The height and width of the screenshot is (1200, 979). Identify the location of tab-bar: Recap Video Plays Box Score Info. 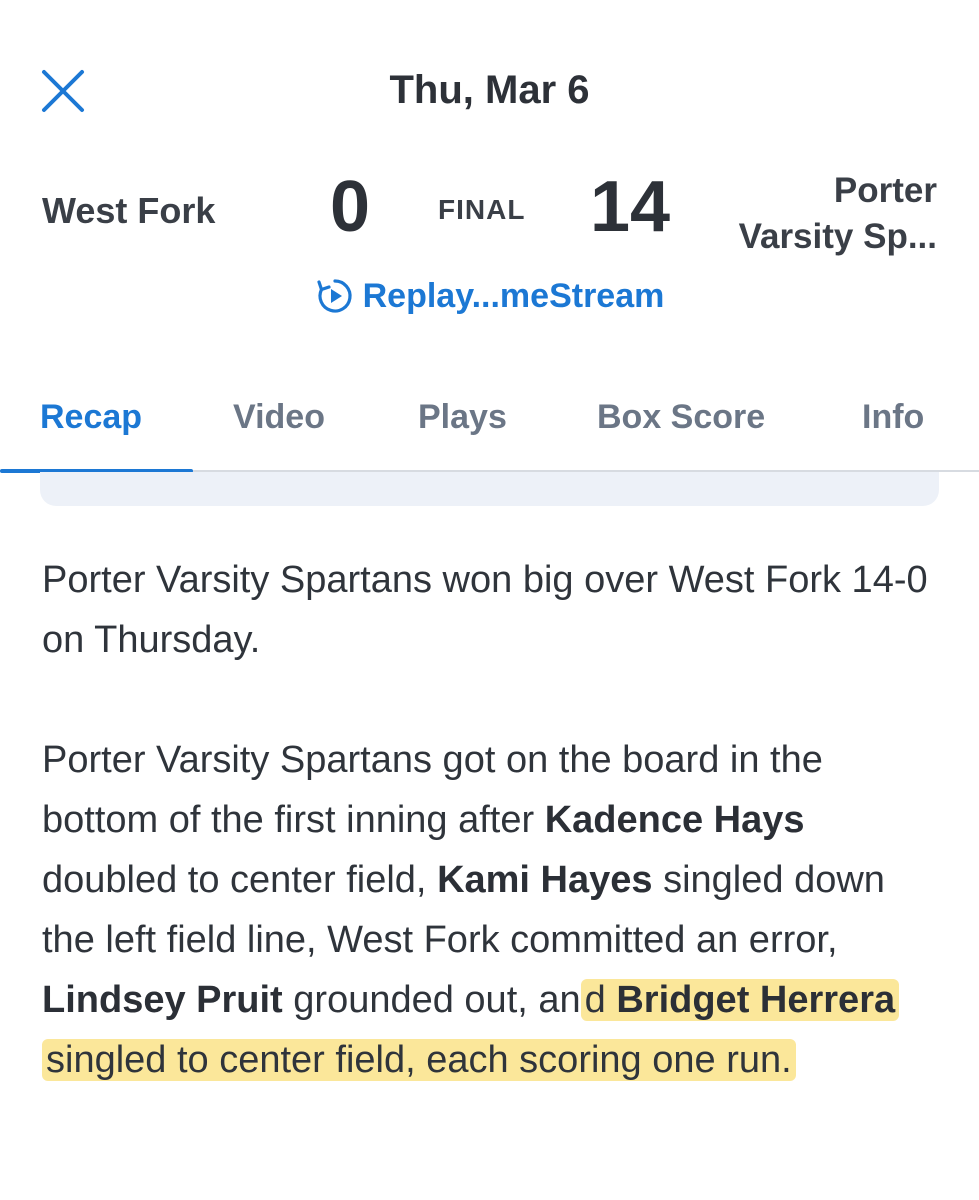
(489, 425).